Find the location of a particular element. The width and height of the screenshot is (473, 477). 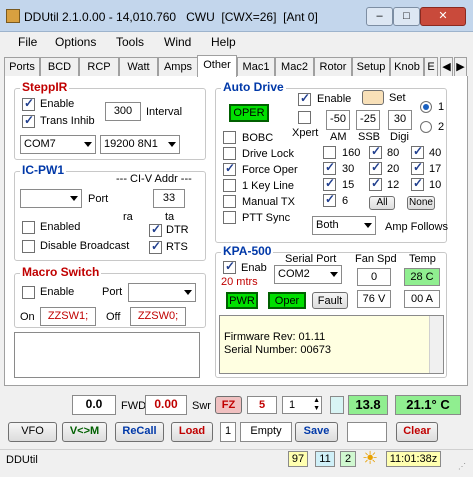

tab-mac1: Mac1 is located at coordinates (256, 66).